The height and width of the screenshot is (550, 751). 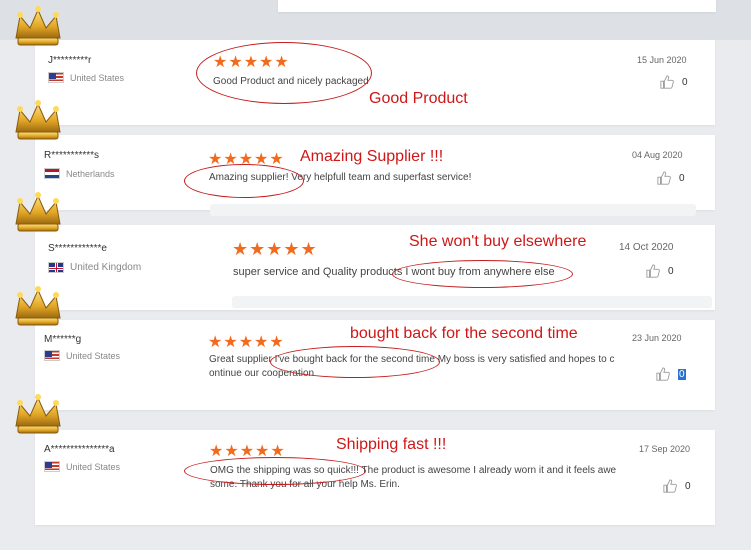 I want to click on review-date: 14 Oct 2020, so click(x=646, y=247).